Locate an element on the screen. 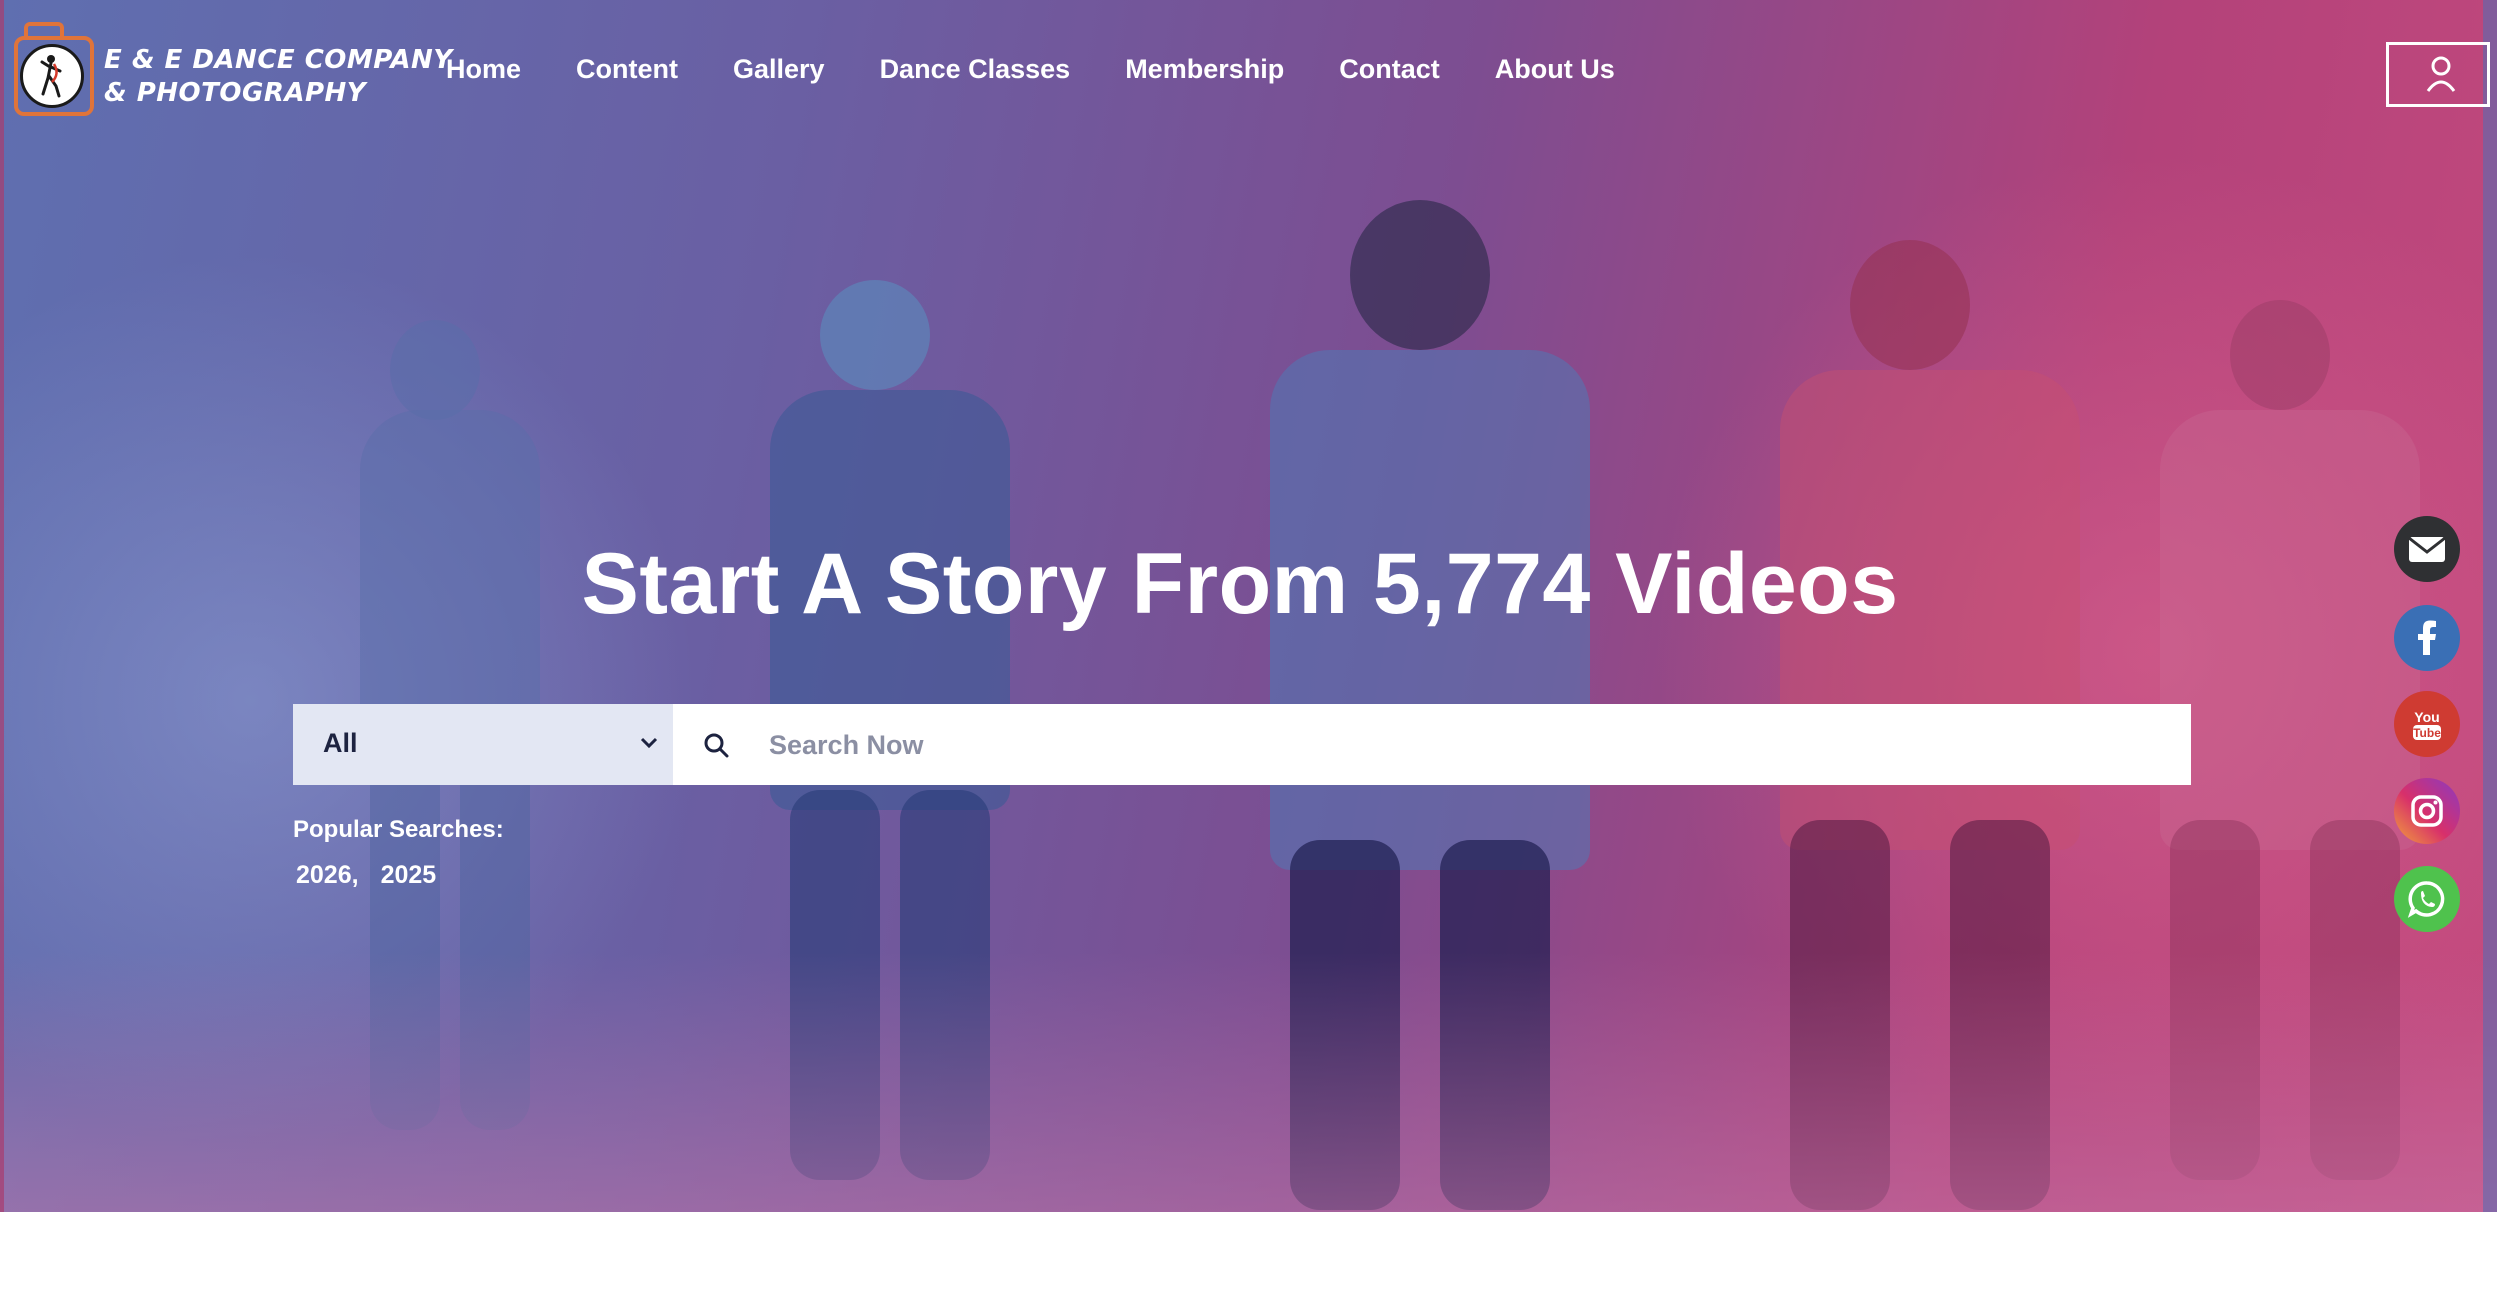  brand-line-2: & PHOTOGRAPHY is located at coordinates (235, 93).